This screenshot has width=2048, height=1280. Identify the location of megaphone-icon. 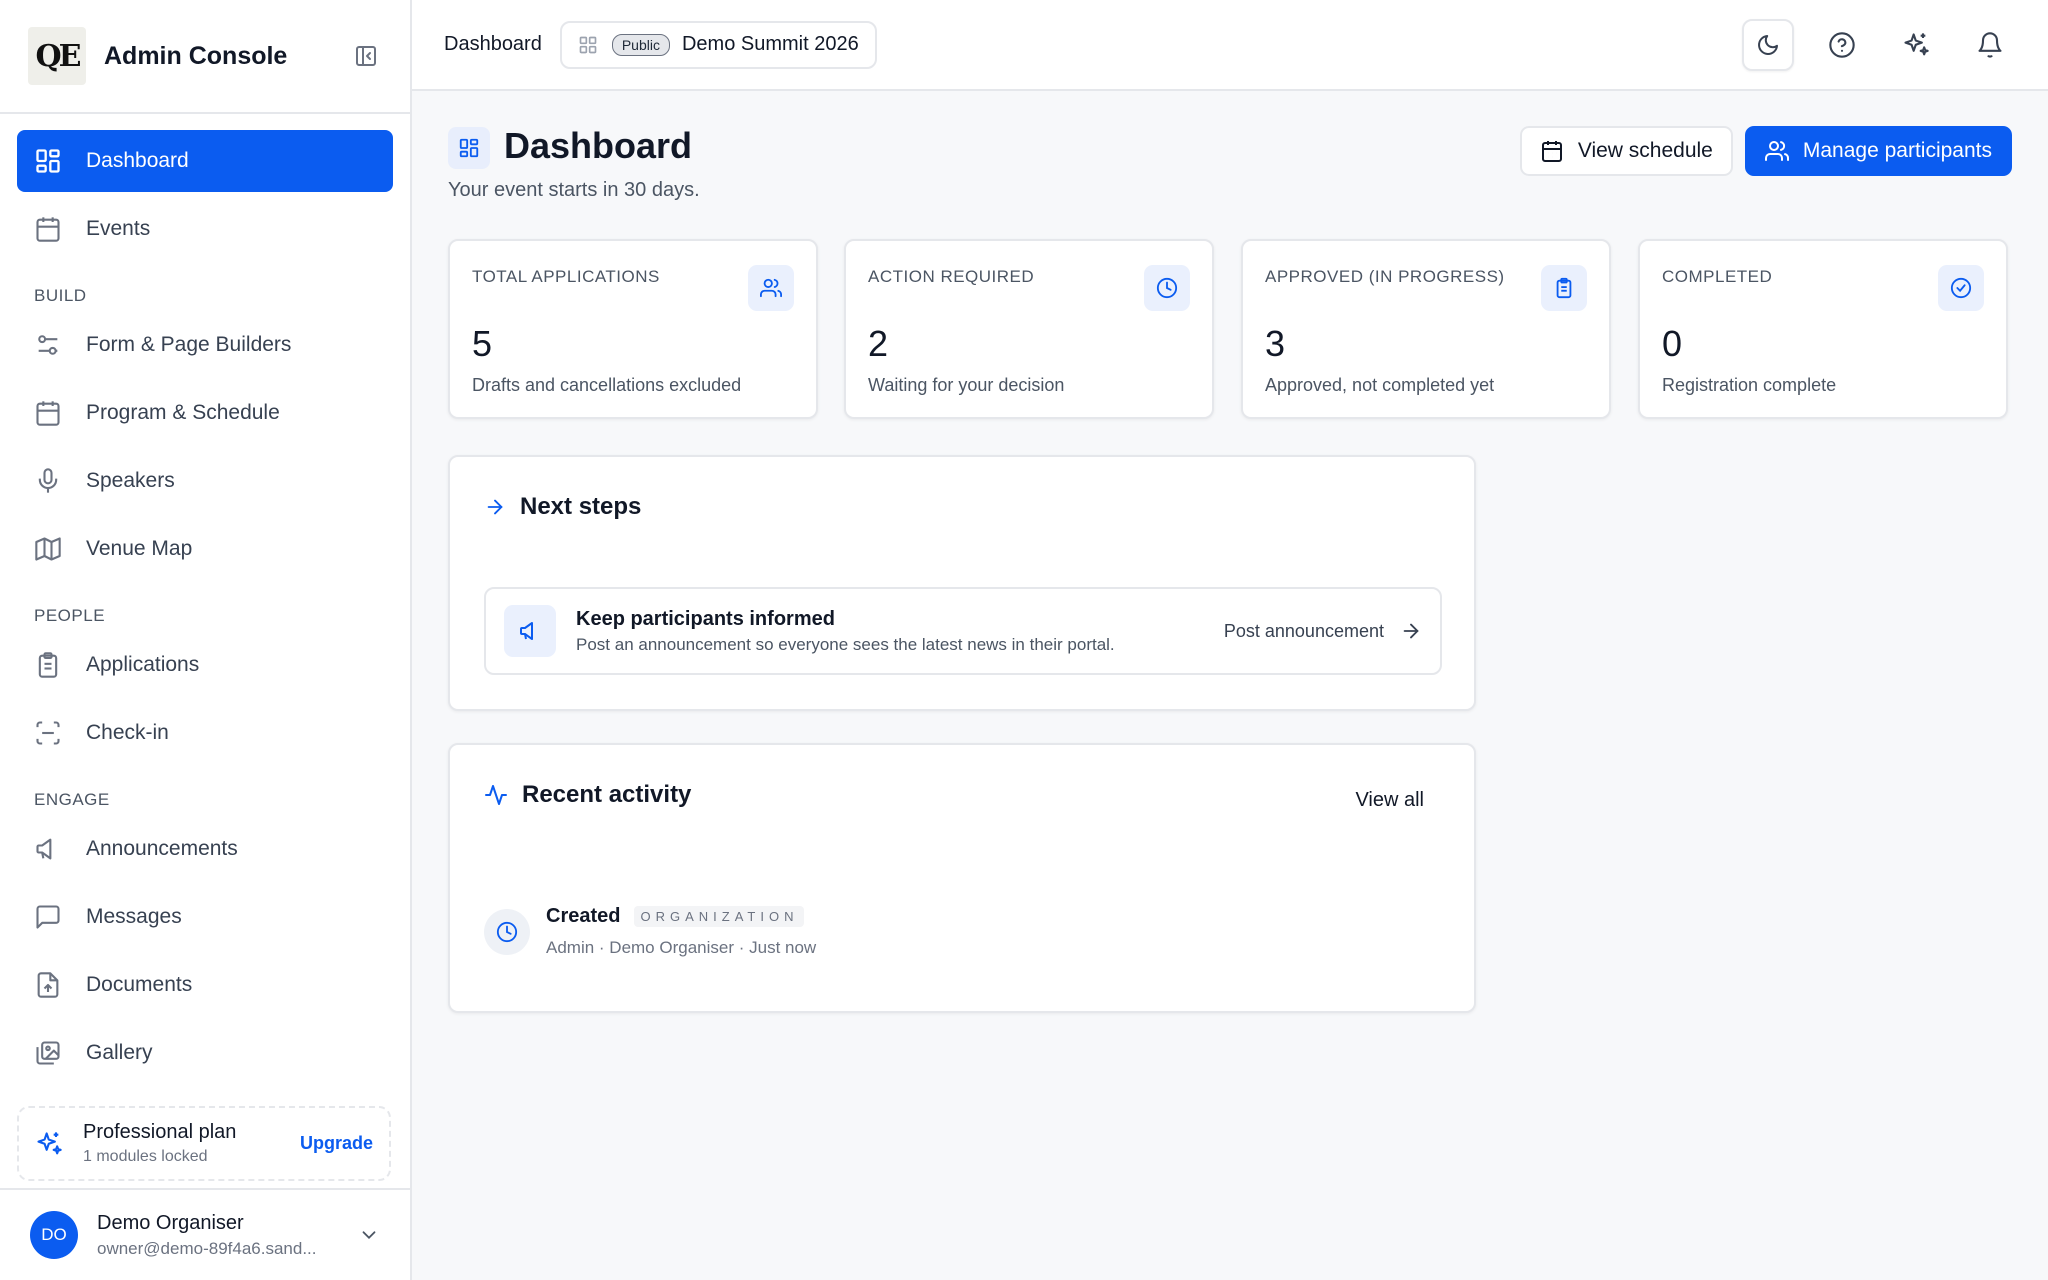
(530, 631).